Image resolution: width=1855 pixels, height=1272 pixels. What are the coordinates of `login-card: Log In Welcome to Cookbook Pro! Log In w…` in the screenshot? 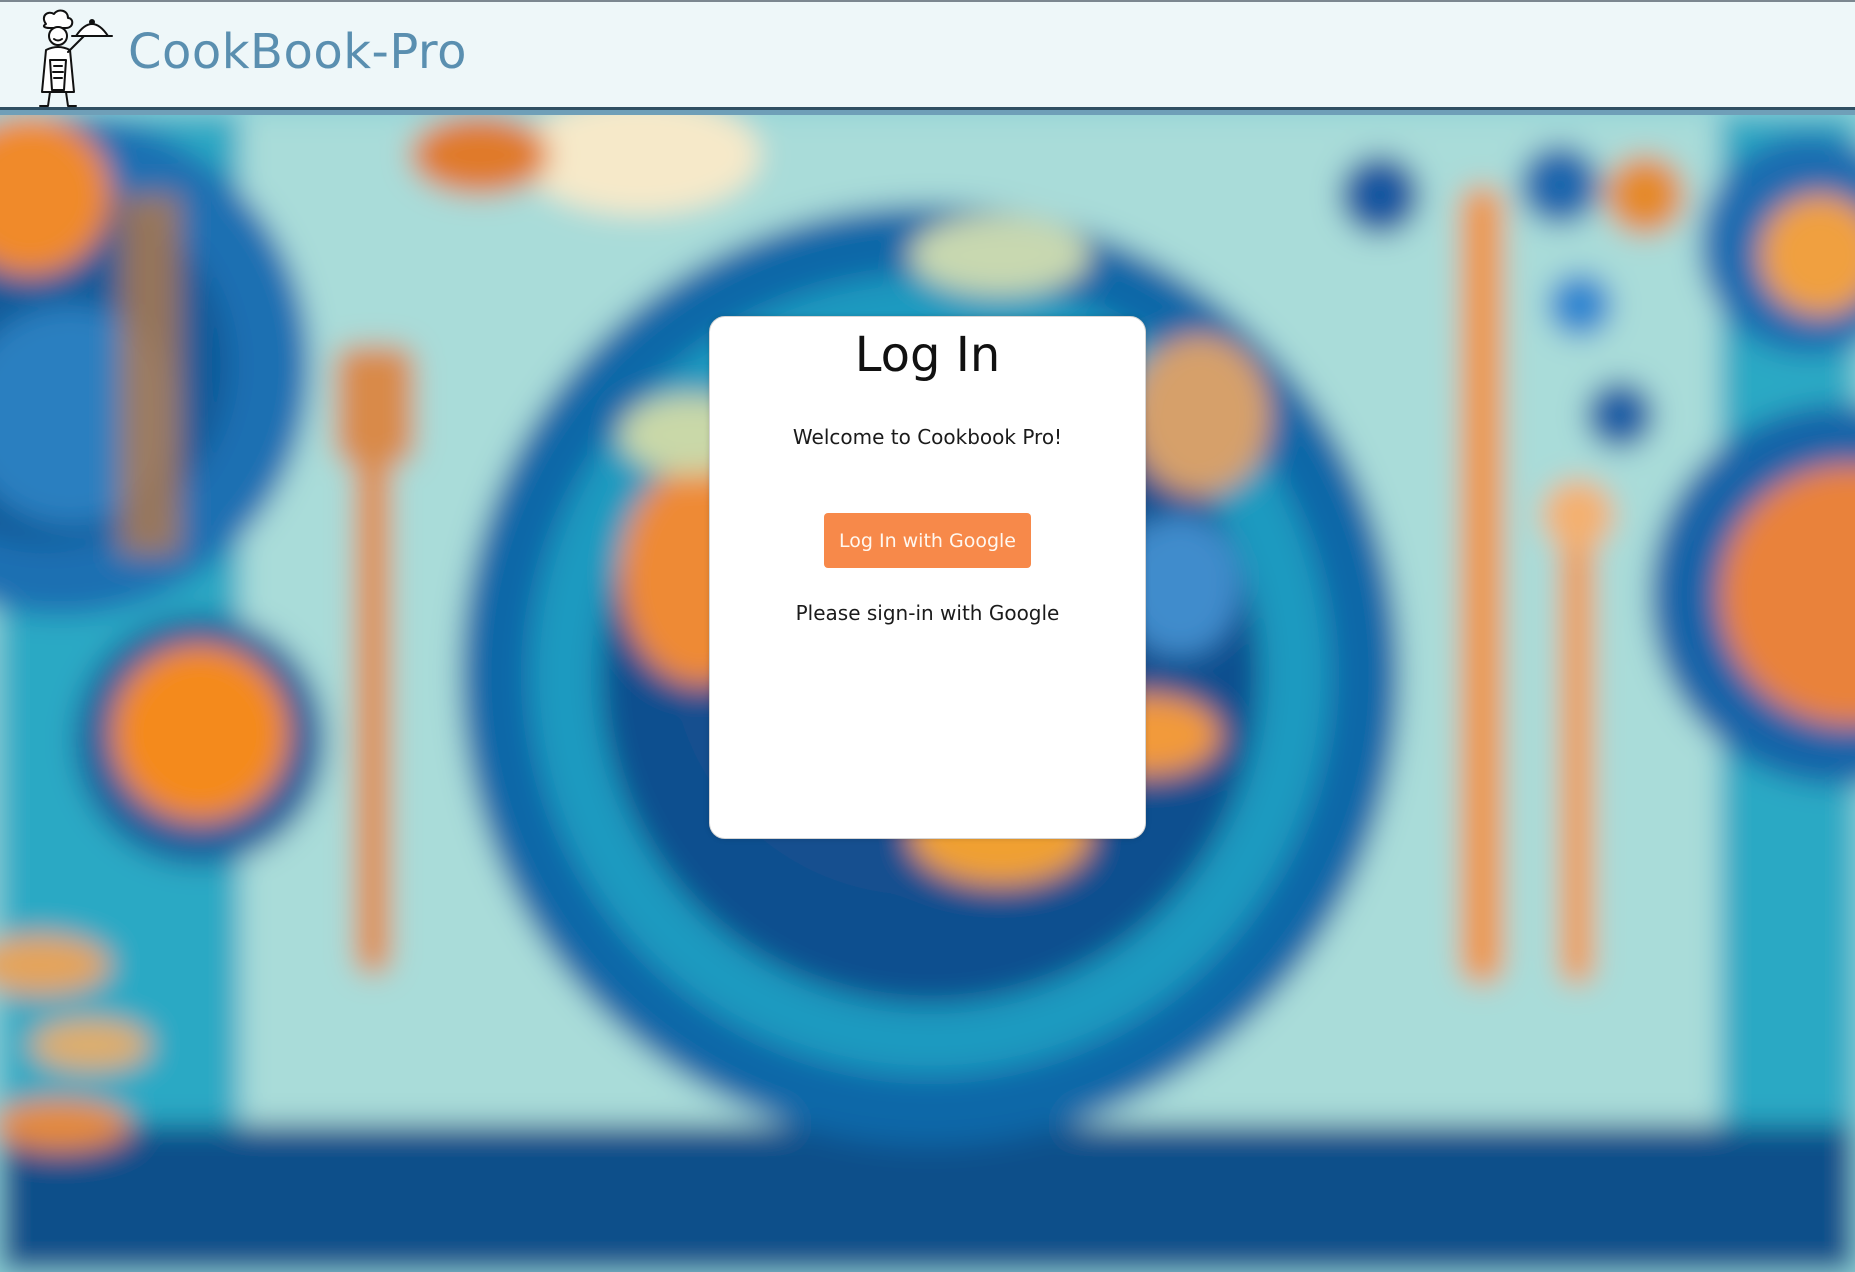 It's located at (927, 577).